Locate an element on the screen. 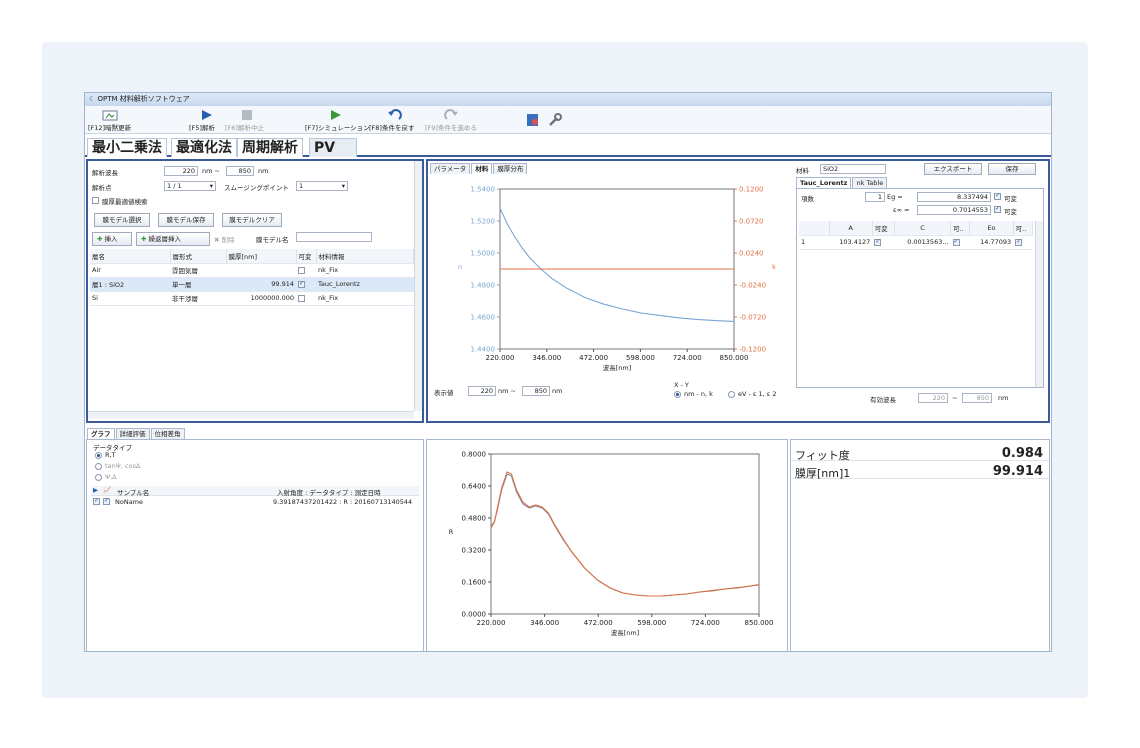 The height and width of the screenshot is (748, 1140). c-variable-checkbox is located at coordinates (956, 242).